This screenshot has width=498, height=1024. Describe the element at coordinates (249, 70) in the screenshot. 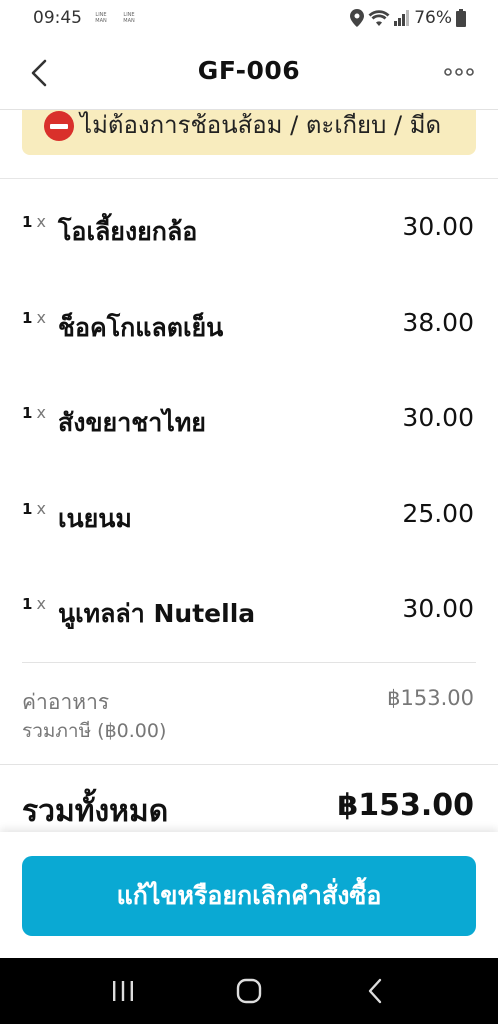

I see `page-title: GF-006` at that location.